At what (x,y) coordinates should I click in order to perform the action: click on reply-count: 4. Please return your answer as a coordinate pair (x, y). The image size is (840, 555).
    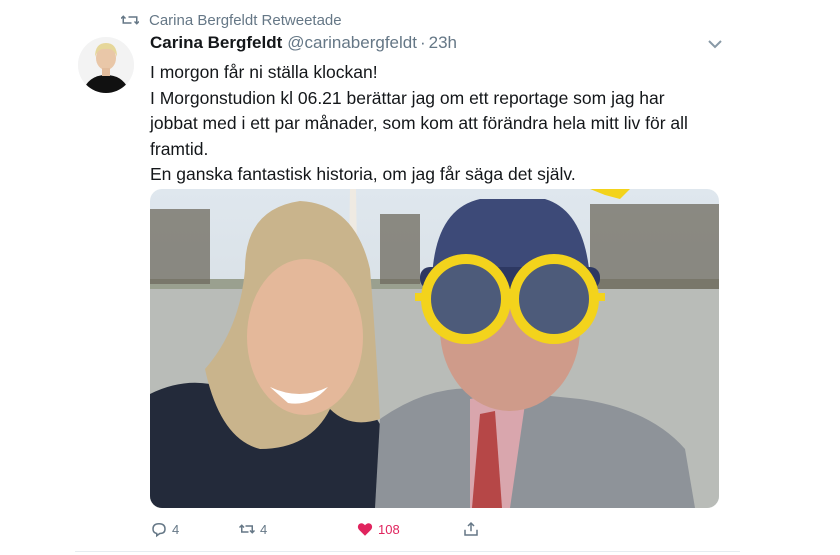
    Looking at the image, I should click on (176, 529).